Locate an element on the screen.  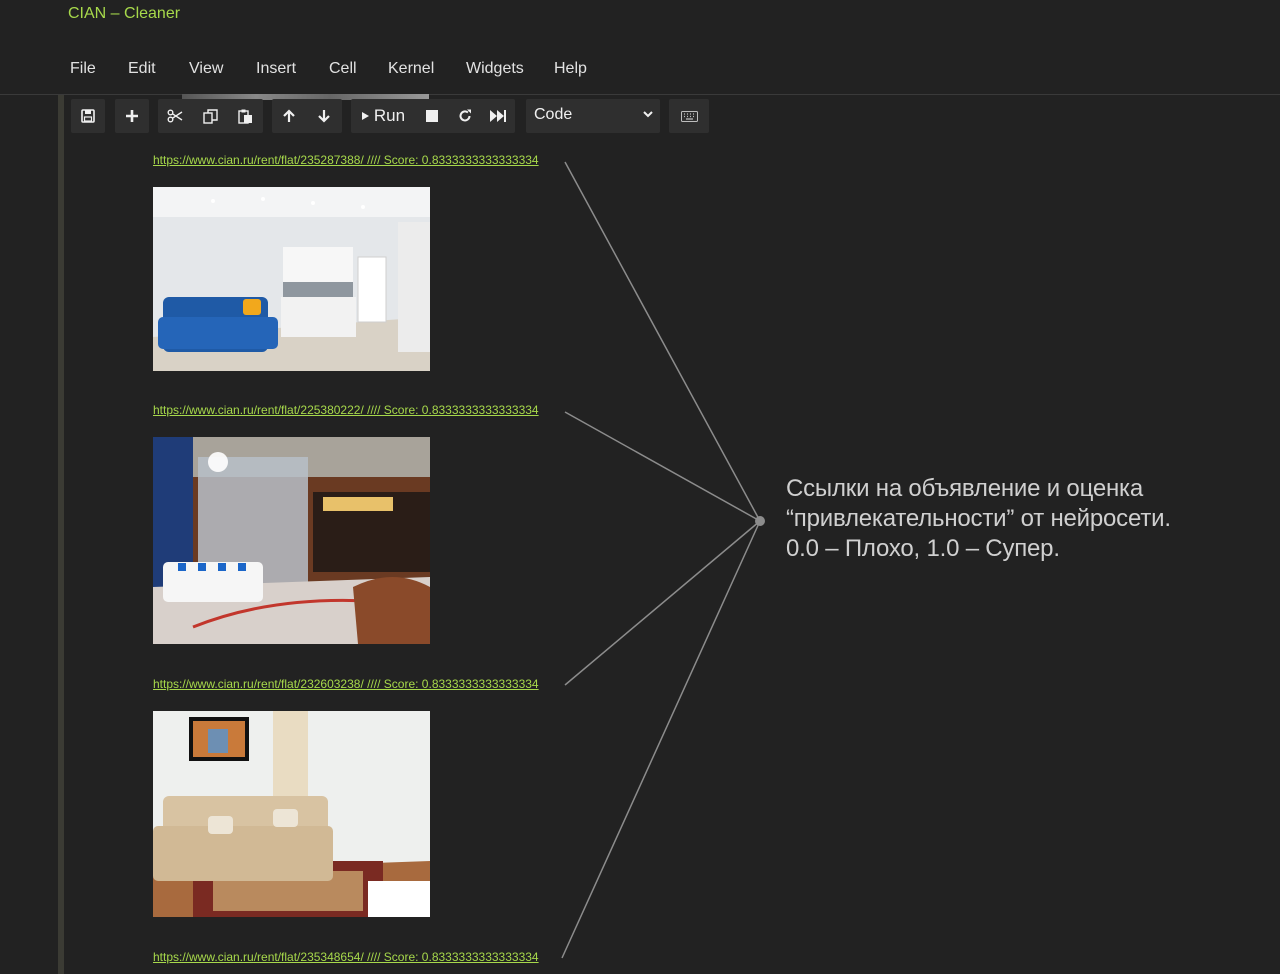
scissors-icon is located at coordinates (175, 116).